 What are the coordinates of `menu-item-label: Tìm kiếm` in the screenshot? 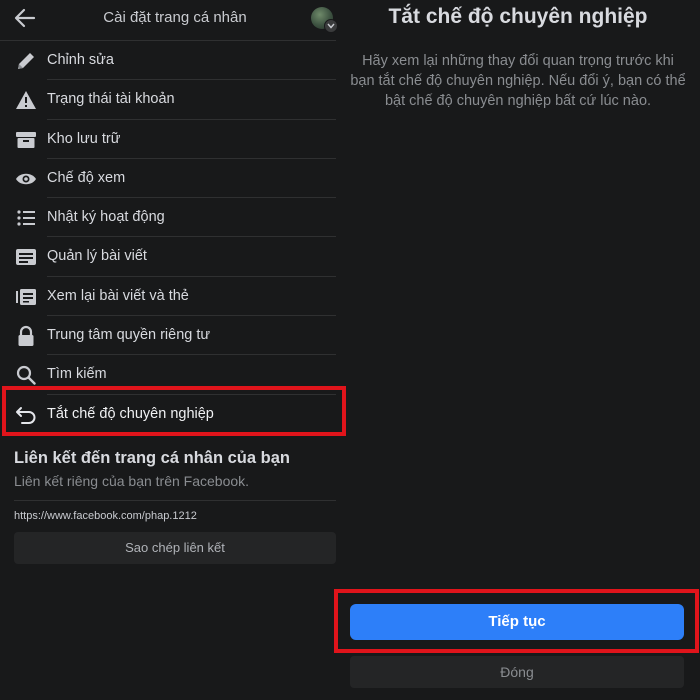 It's located at (77, 374).